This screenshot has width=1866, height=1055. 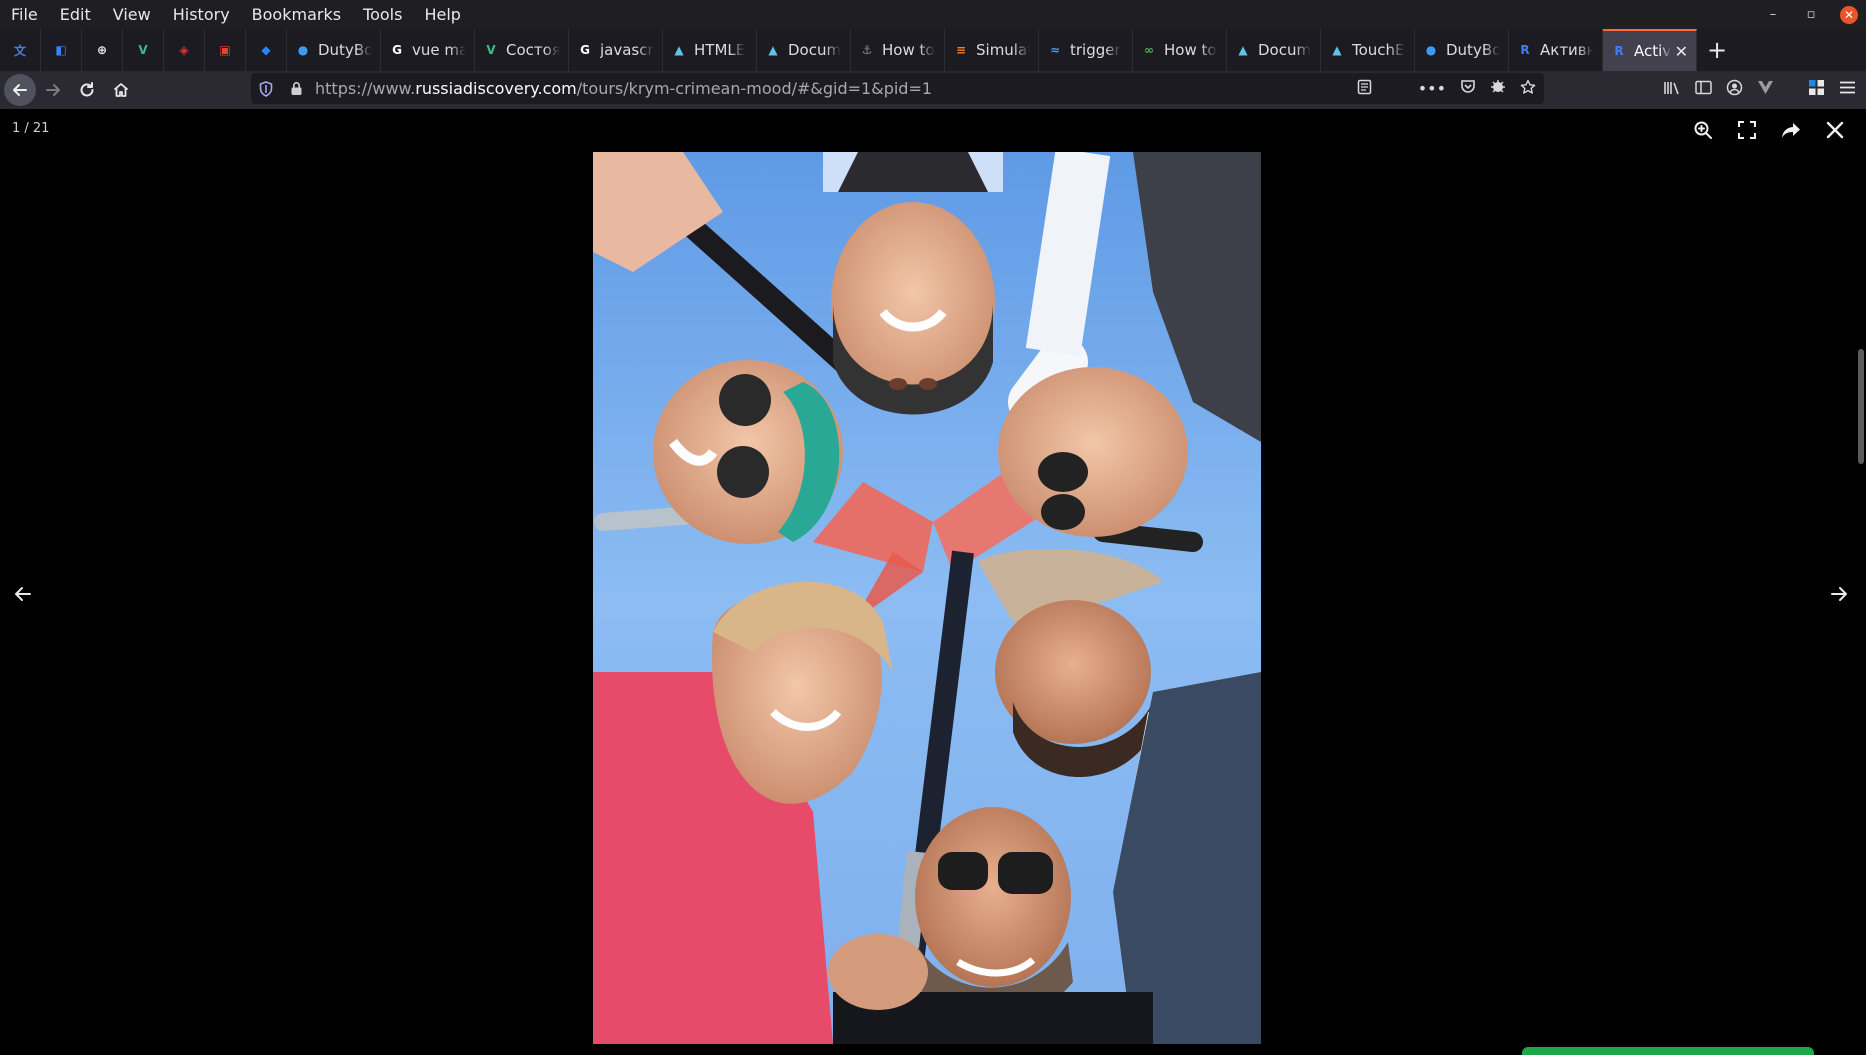 I want to click on globe-icon: ⊕, so click(x=102, y=50).